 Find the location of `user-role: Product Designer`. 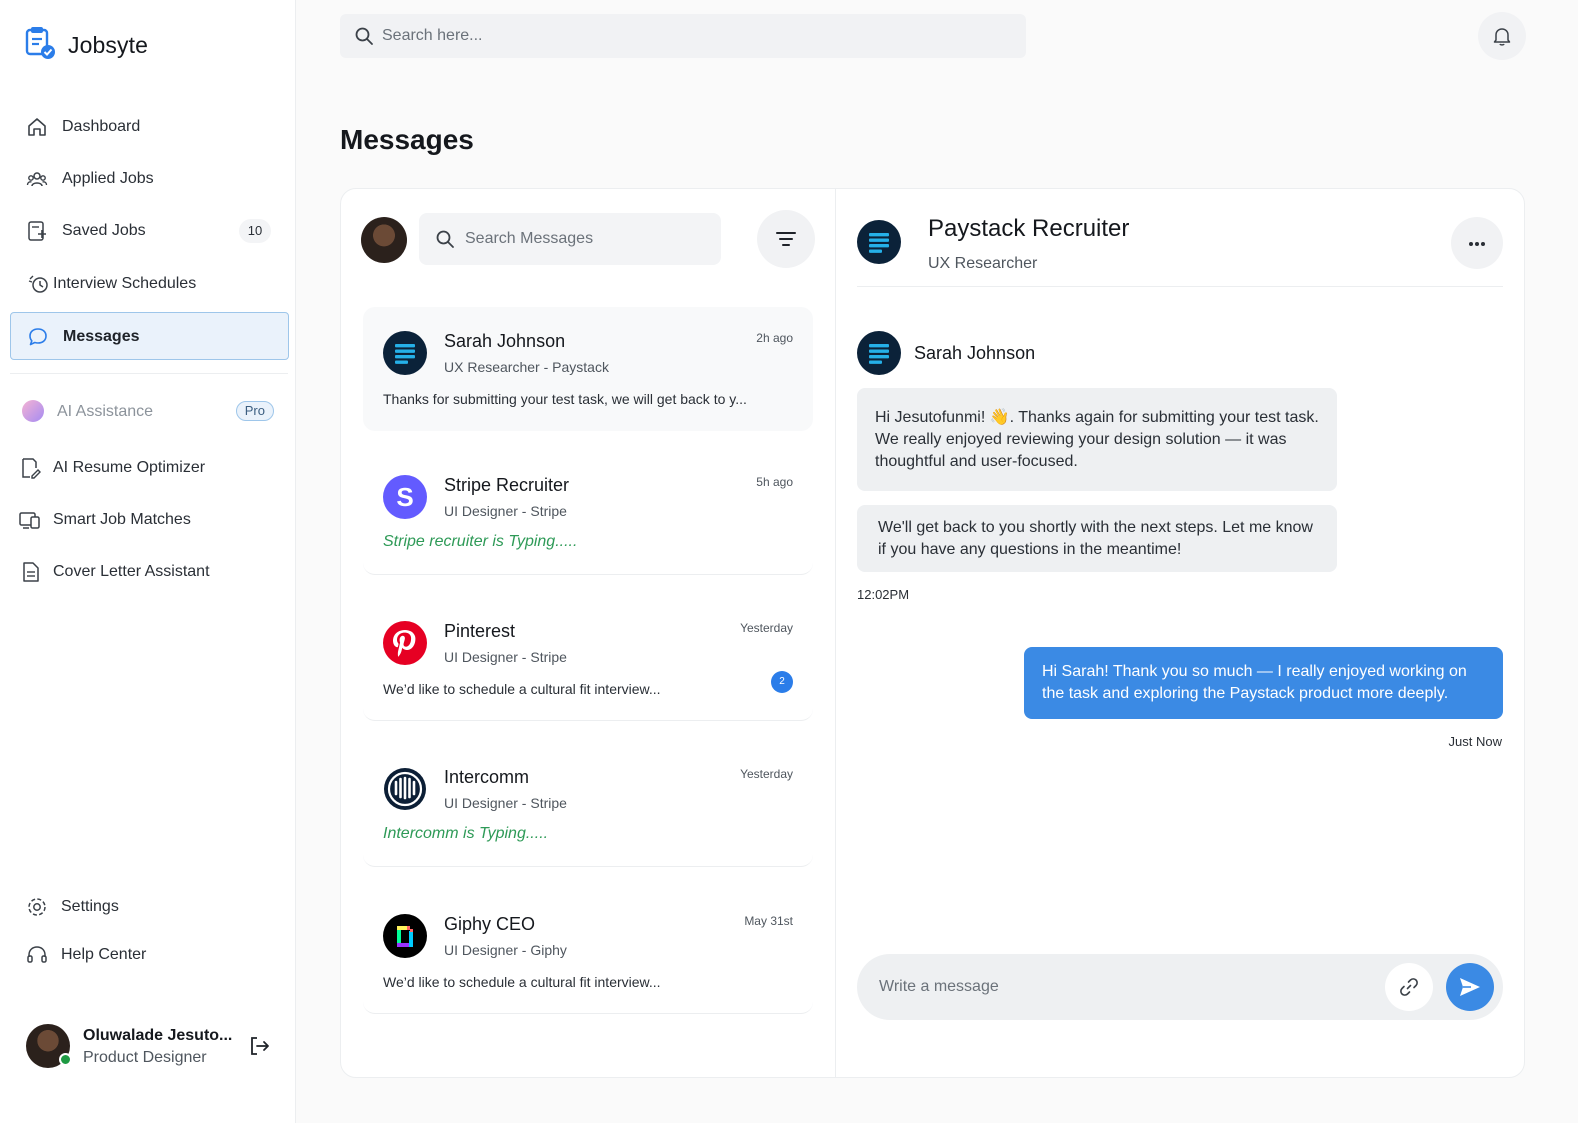

user-role: Product Designer is located at coordinates (145, 1057).